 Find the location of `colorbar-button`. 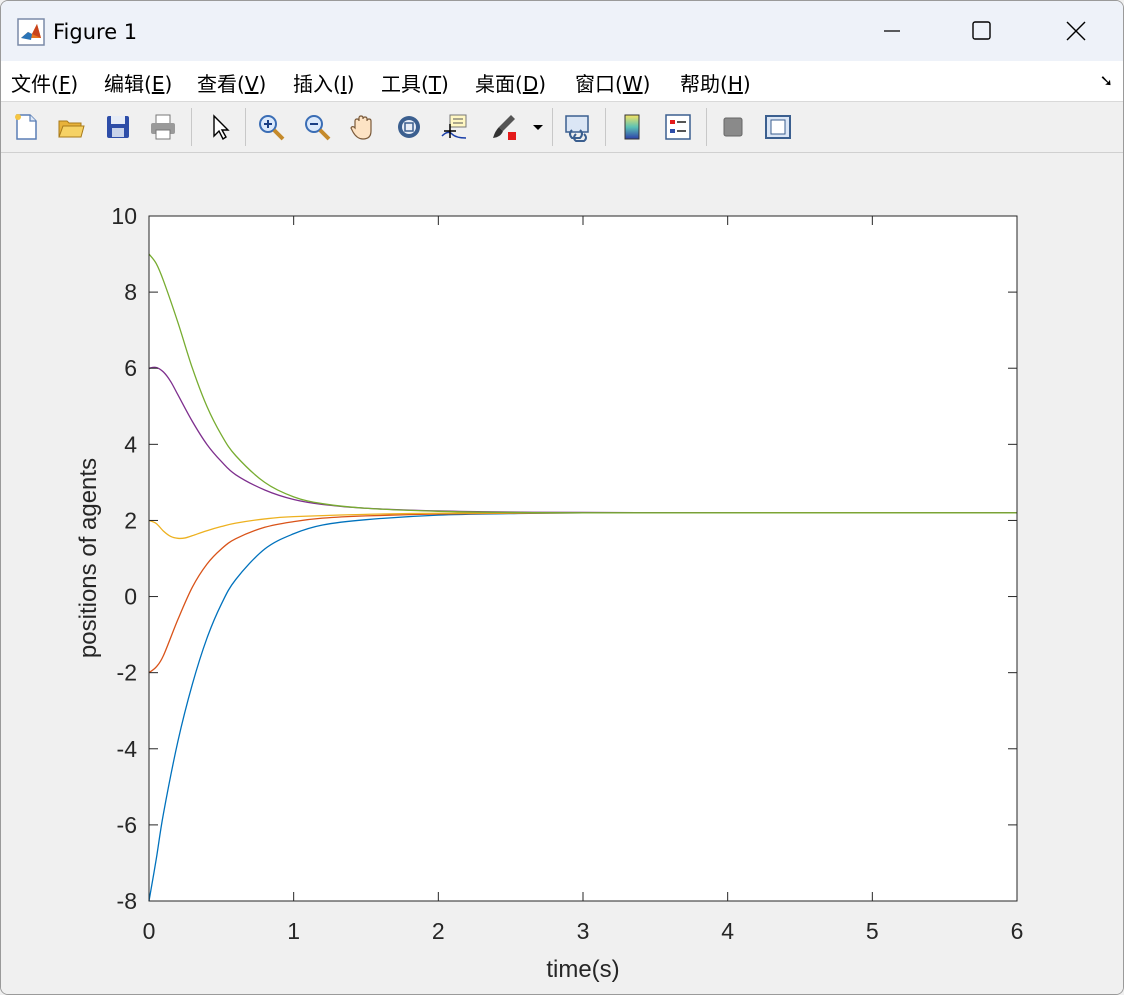

colorbar-button is located at coordinates (632, 127).